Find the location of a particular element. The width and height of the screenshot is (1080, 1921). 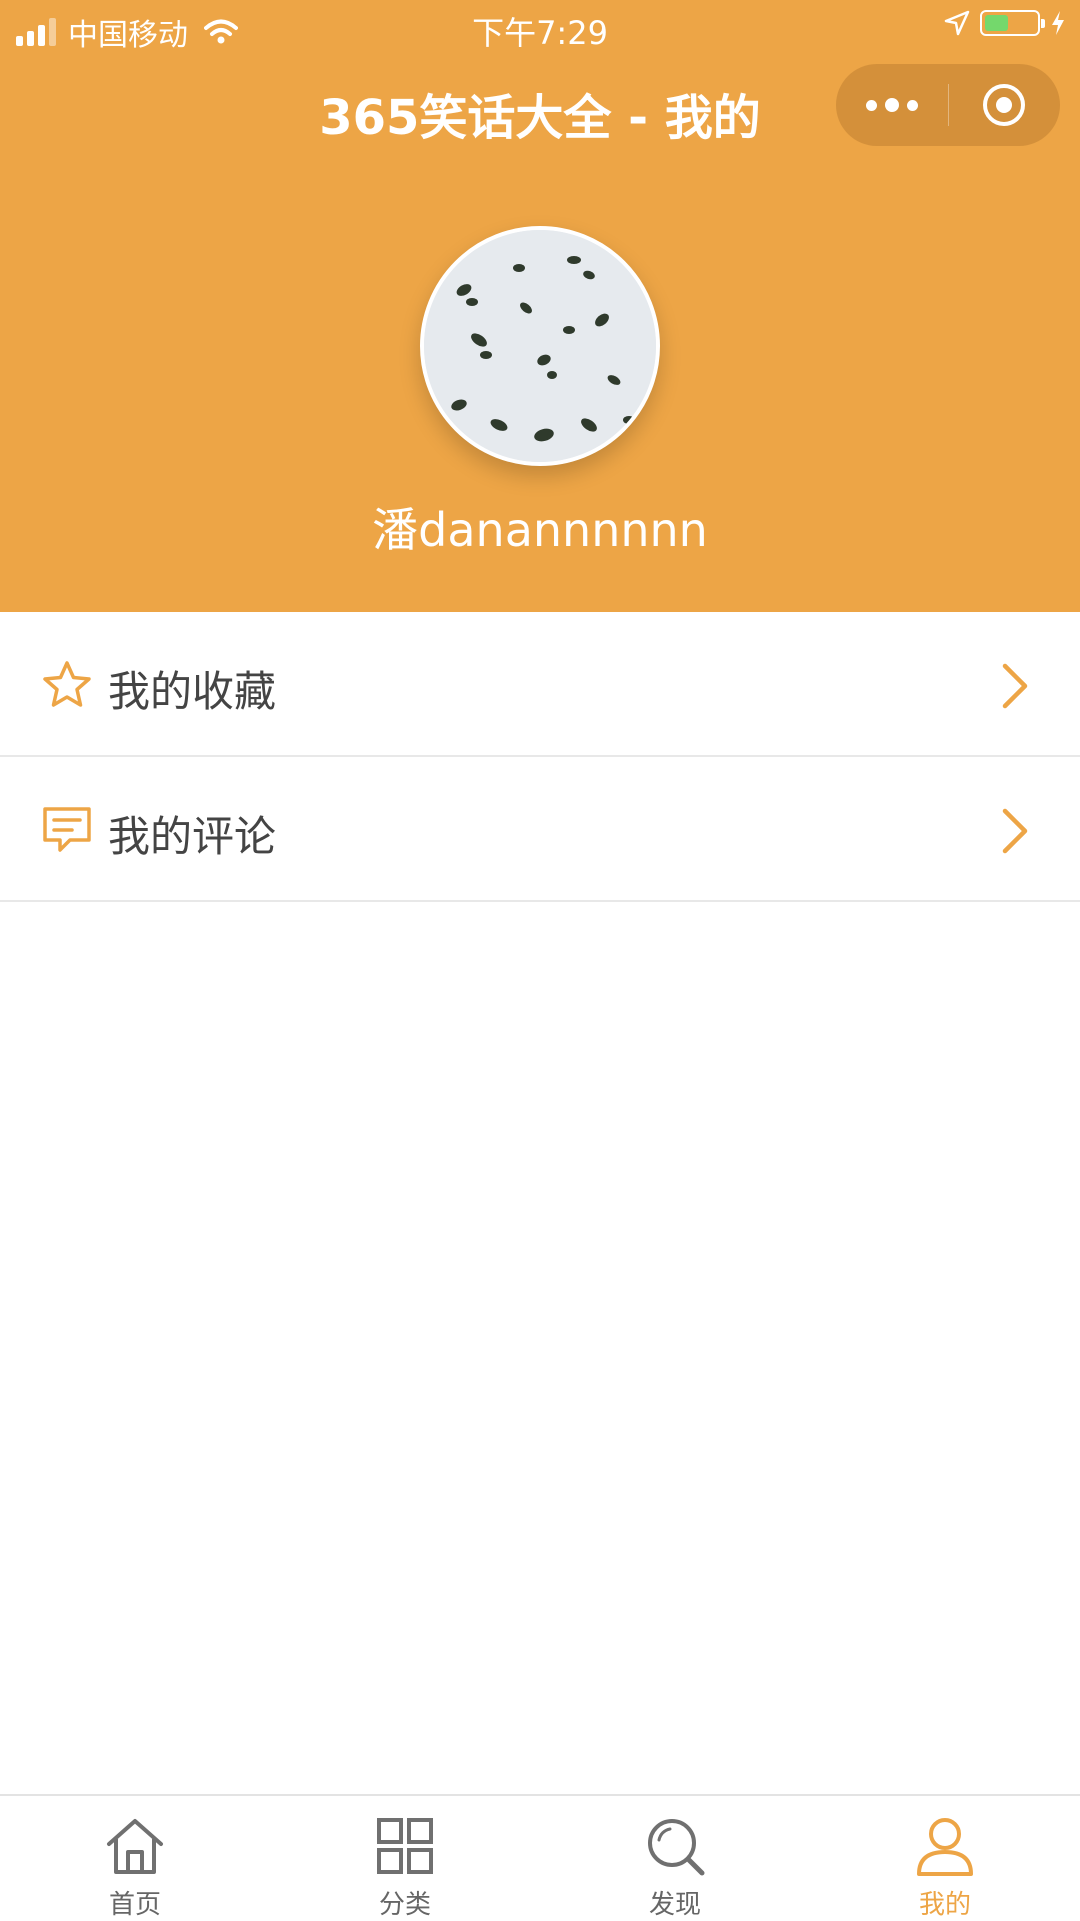

tab-label: 我的 is located at coordinates (944, 1905).